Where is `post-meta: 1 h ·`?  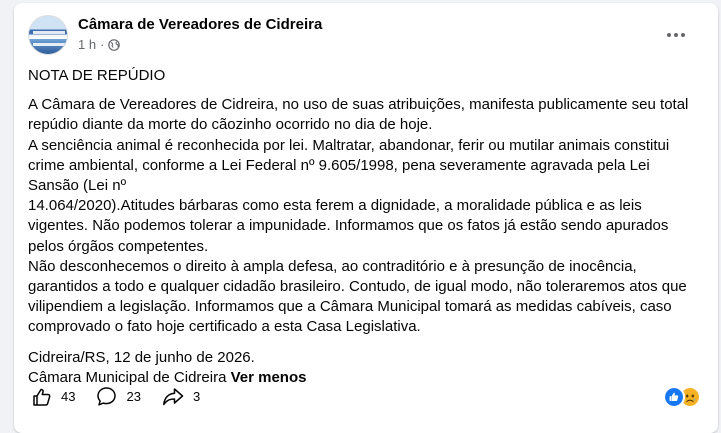 post-meta: 1 h · is located at coordinates (99, 44).